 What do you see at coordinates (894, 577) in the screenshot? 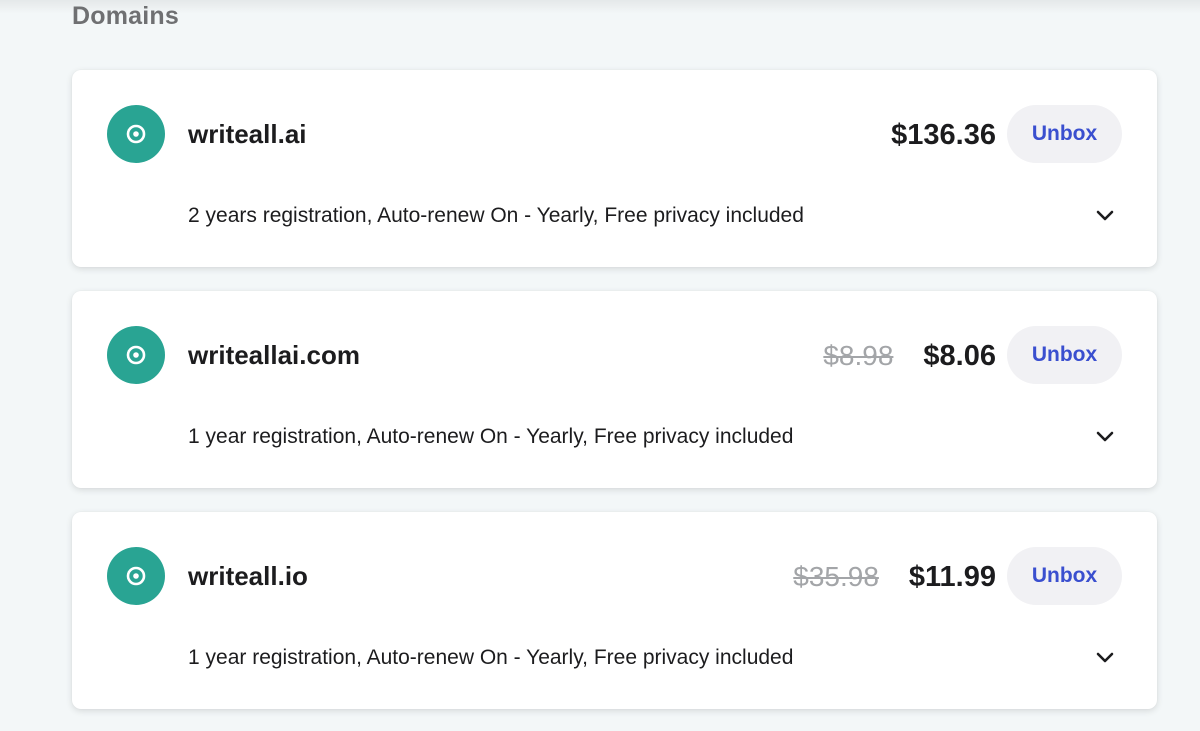
I see `price-group: $35.98 $11.99` at bounding box center [894, 577].